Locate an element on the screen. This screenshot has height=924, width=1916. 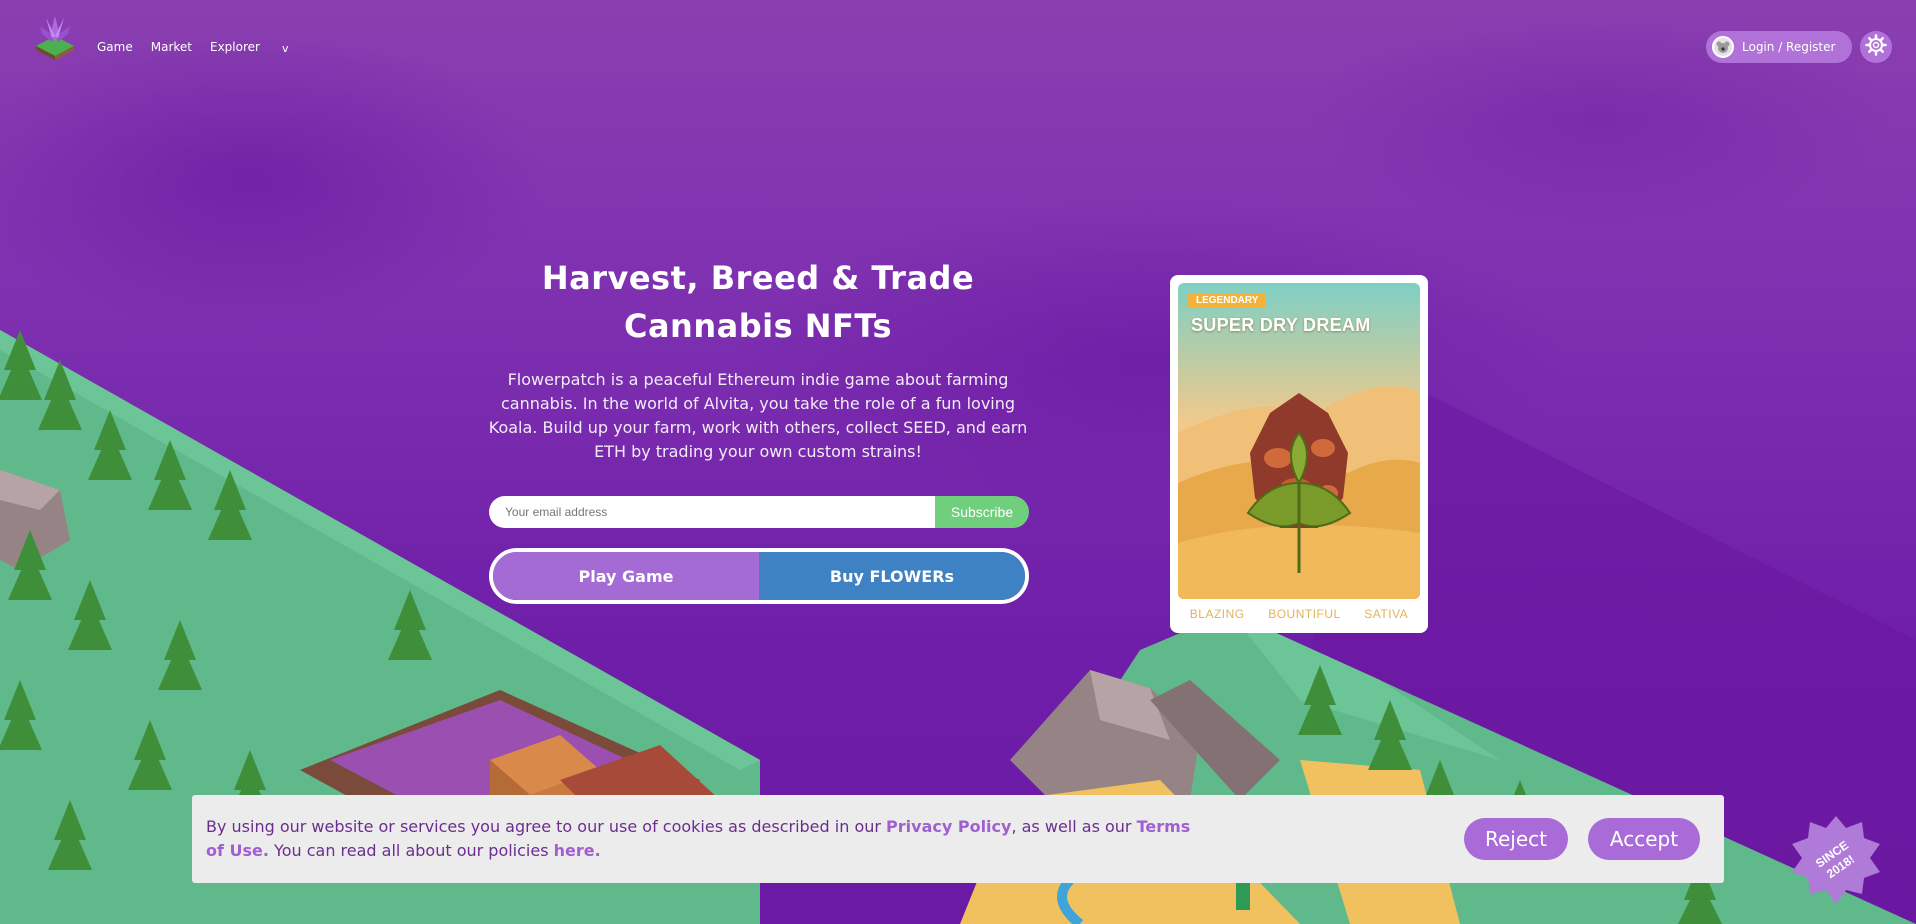
koala-avatar-icon is located at coordinates (1723, 47).